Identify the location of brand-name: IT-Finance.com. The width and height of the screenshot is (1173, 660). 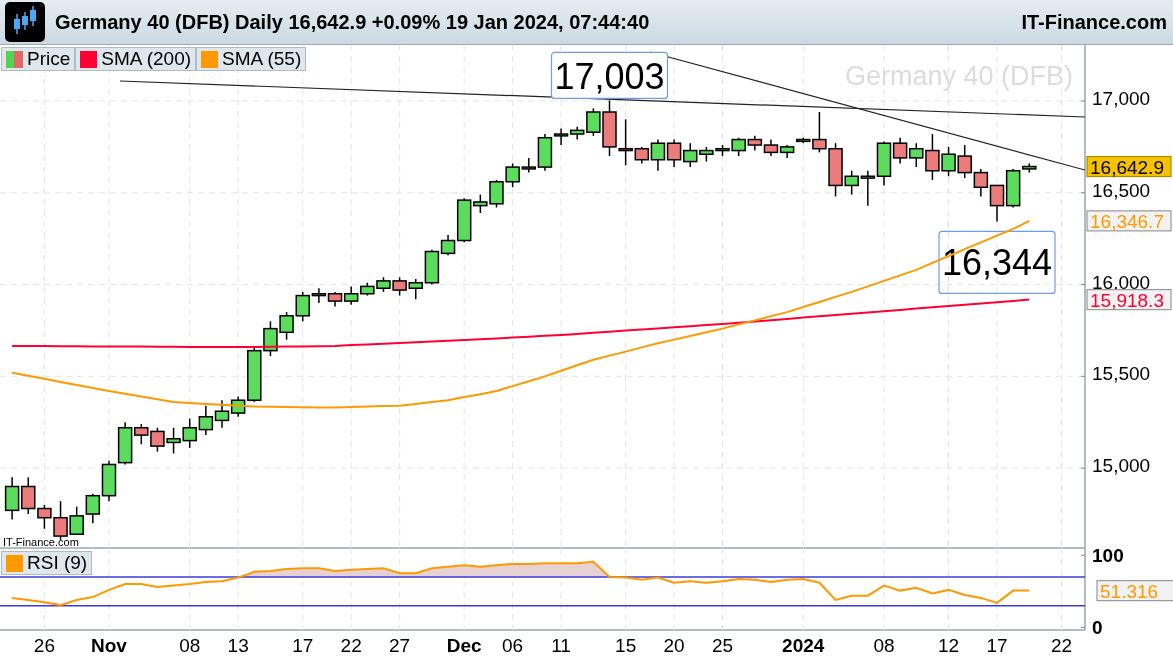
(1094, 22).